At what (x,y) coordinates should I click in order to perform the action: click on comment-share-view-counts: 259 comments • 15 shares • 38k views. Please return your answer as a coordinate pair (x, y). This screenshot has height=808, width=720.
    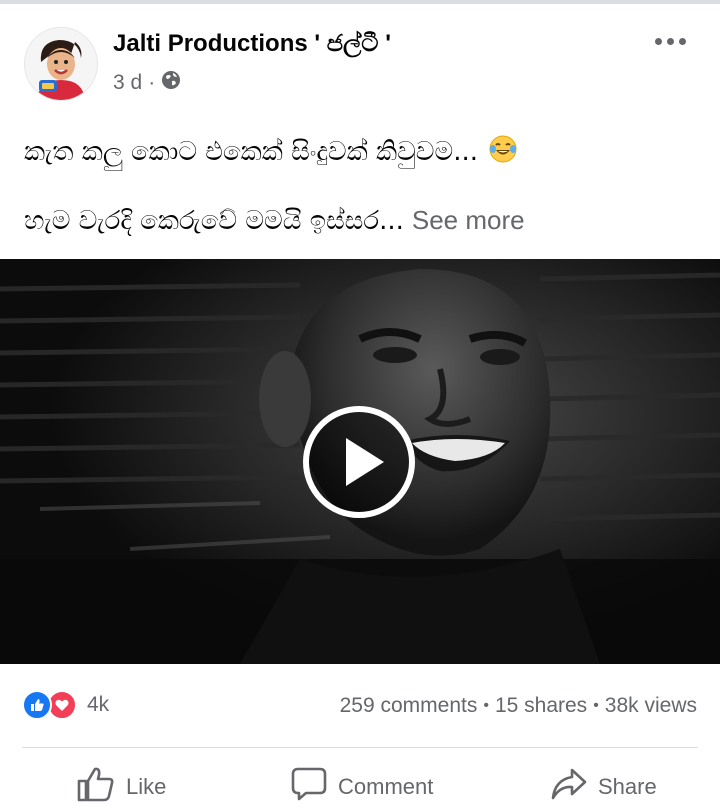
    Looking at the image, I should click on (518, 706).